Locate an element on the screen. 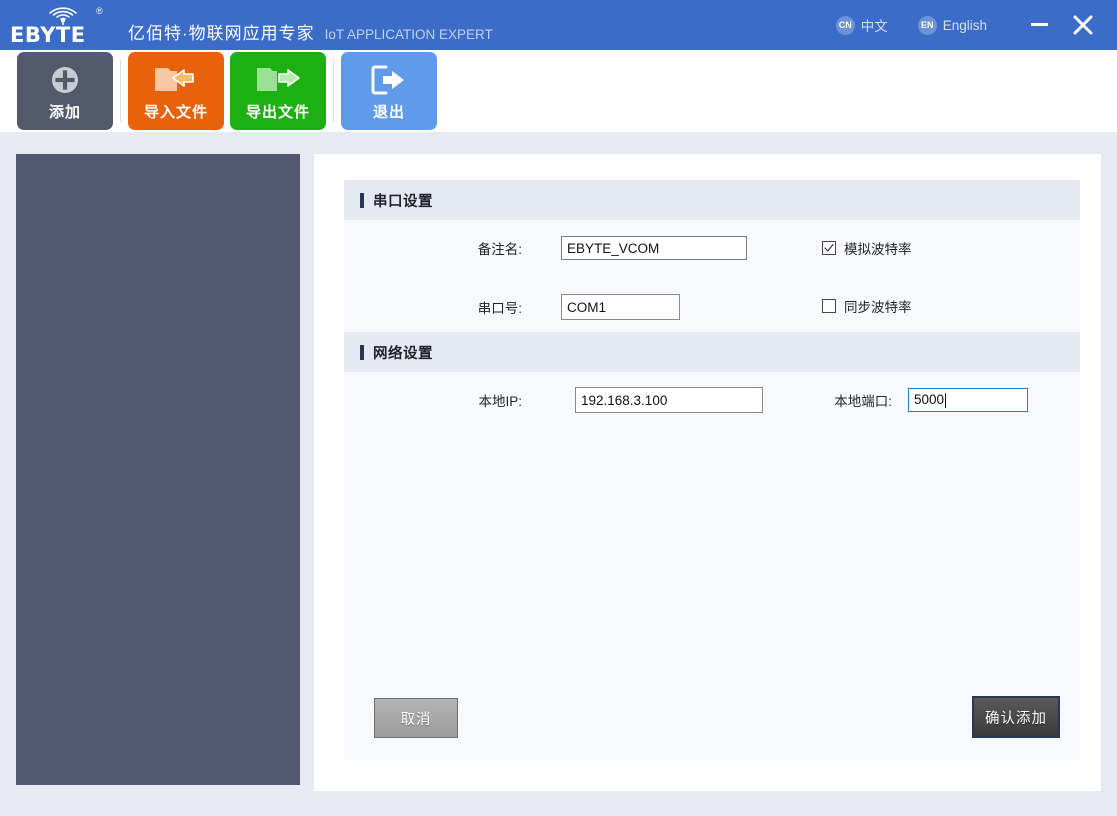 The image size is (1117, 816). toolbar-button-import: 导入文件 is located at coordinates (176, 91).